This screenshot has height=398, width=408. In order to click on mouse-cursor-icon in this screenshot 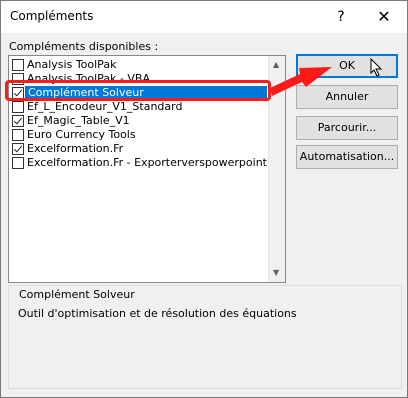, I will do `click(376, 67)`.